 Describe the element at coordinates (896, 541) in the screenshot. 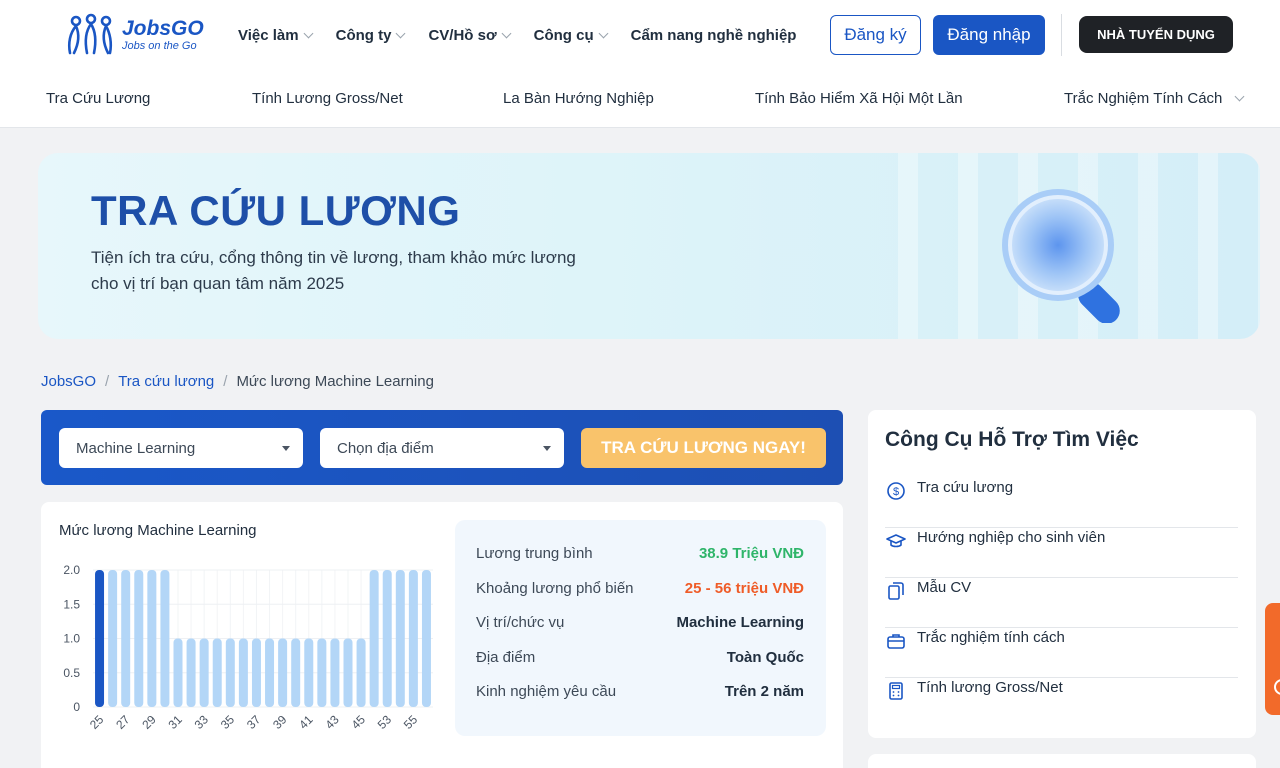

I see `graduation-cap-icon` at that location.